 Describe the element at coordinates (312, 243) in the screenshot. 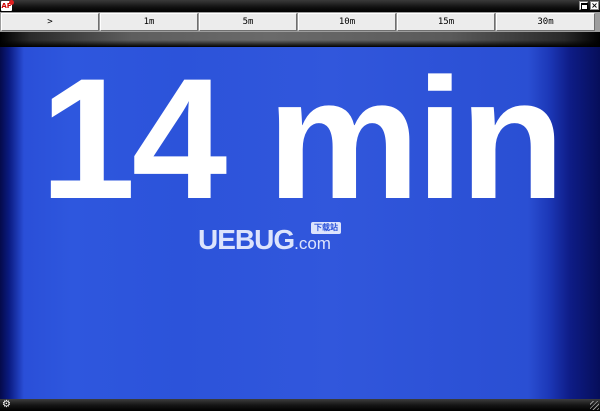

I see `watermark-domain: .com` at that location.